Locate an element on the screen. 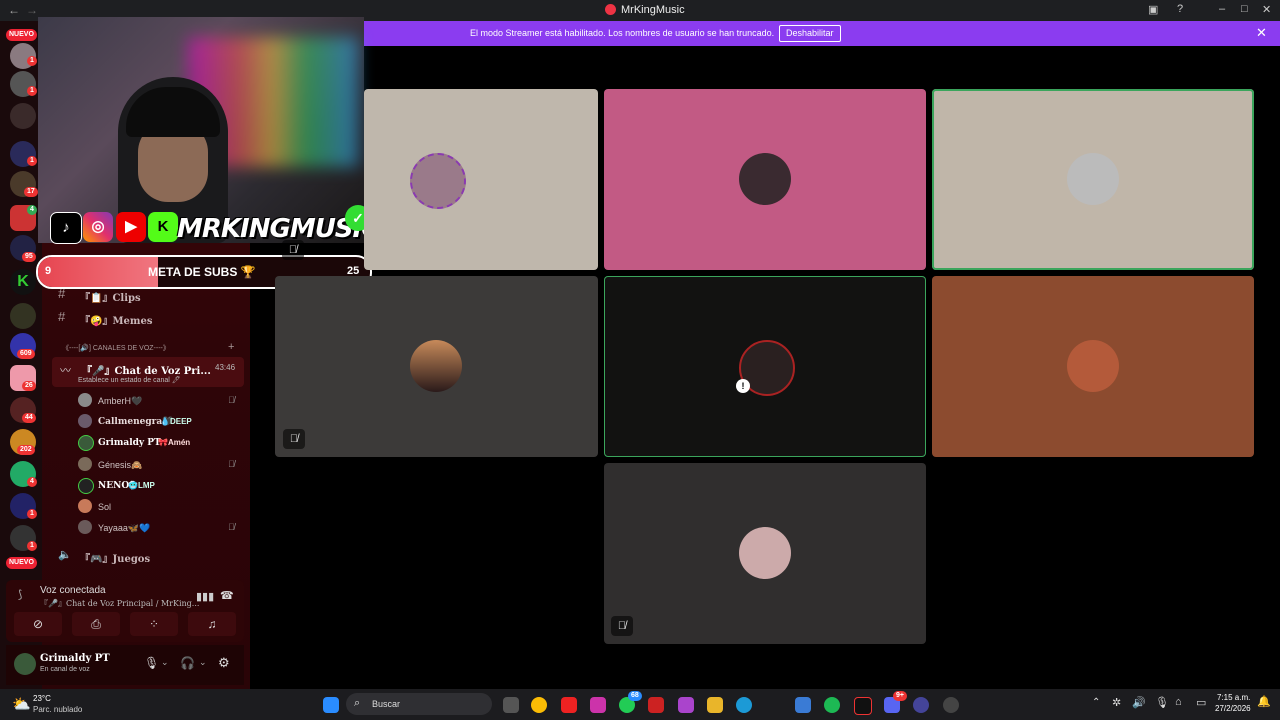 Image resolution: width=1280 pixels, height=720 pixels. chevron-up-icon: ⌃ is located at coordinates (1096, 702).